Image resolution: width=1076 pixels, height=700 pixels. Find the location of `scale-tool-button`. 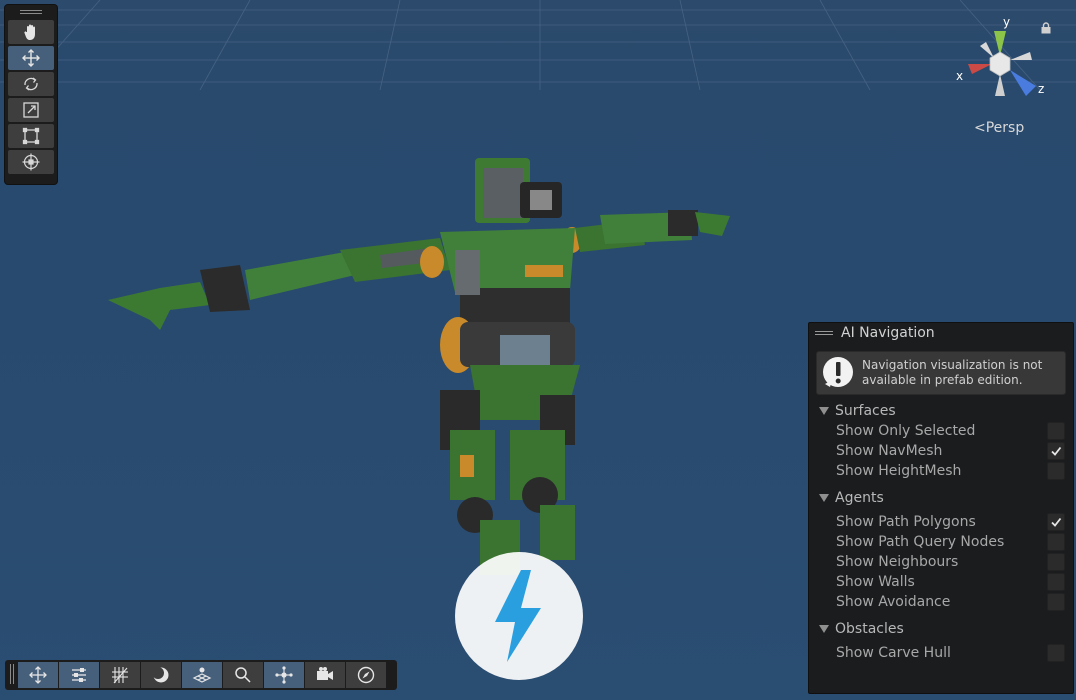

scale-tool-button is located at coordinates (31, 110).